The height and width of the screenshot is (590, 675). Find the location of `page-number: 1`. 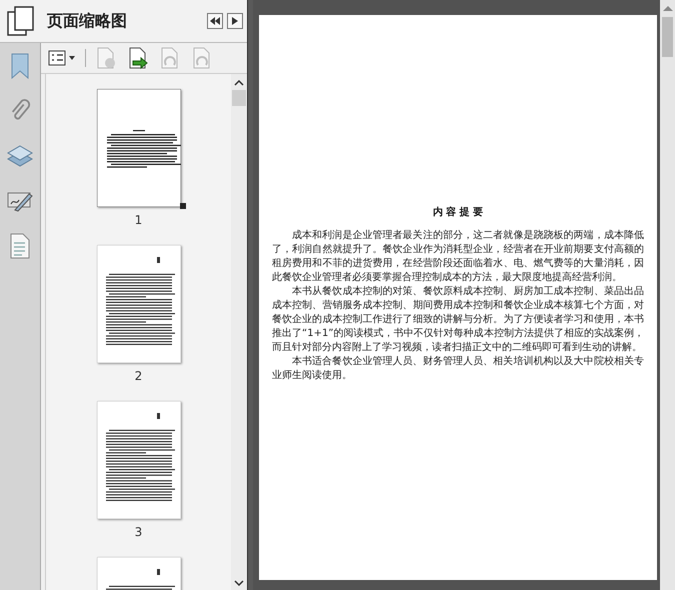

page-number: 1 is located at coordinates (138, 220).